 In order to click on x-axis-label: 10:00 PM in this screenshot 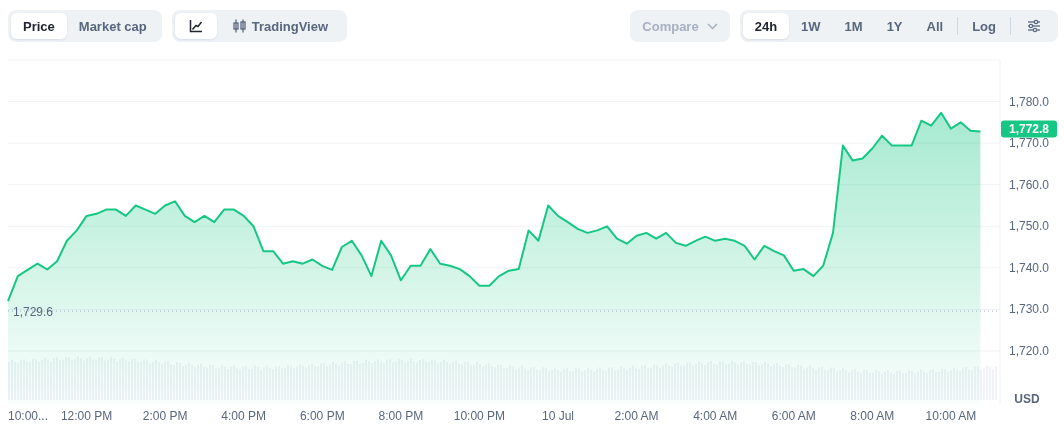, I will do `click(479, 416)`.